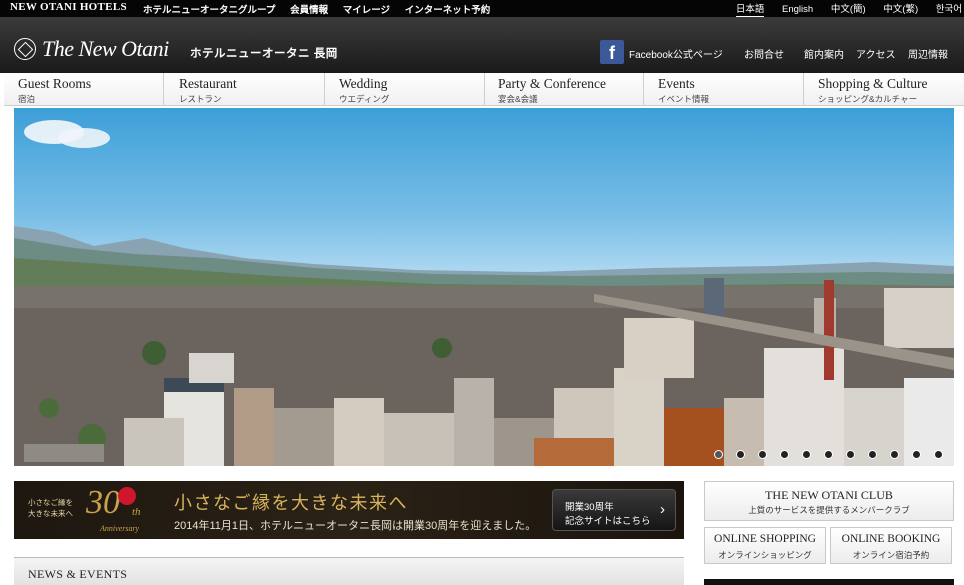 The height and width of the screenshot is (585, 964). I want to click on news-events-header: NEWS & EVENTS, so click(349, 571).